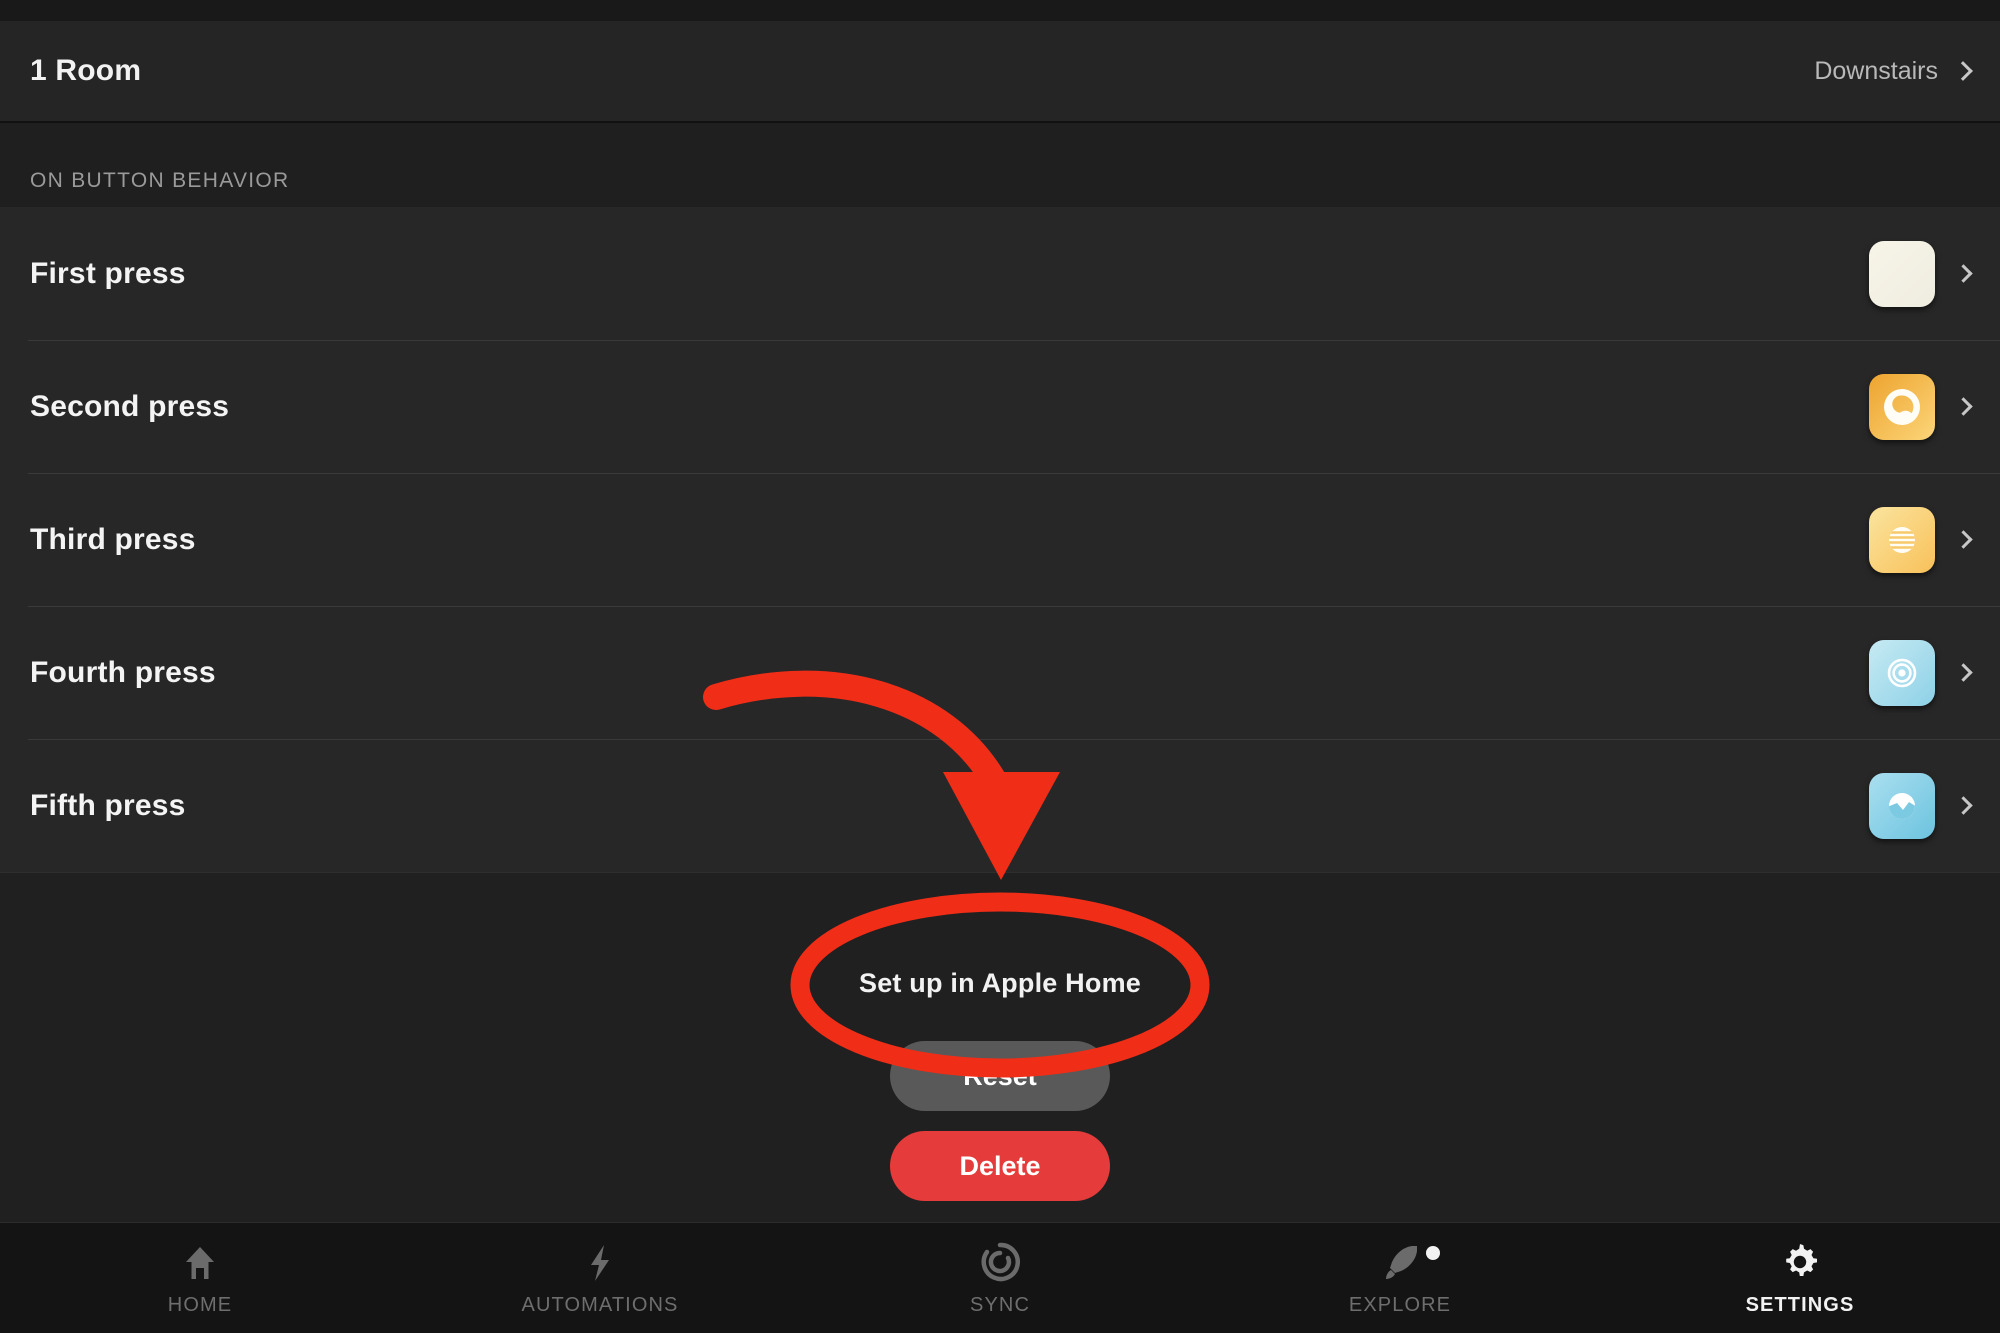 This screenshot has height=1333, width=2000. I want to click on gear-icon, so click(1800, 1262).